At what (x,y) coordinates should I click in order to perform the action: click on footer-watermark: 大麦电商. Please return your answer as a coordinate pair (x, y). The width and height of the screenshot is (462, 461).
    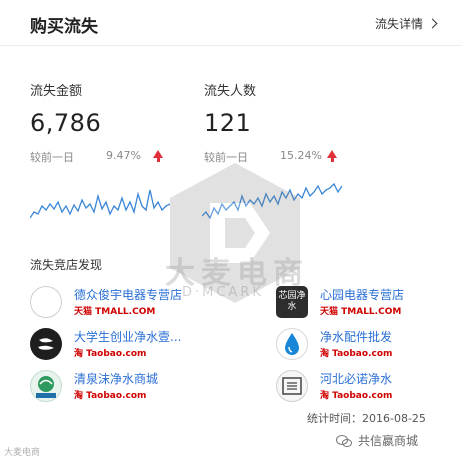
    Looking at the image, I should click on (22, 453).